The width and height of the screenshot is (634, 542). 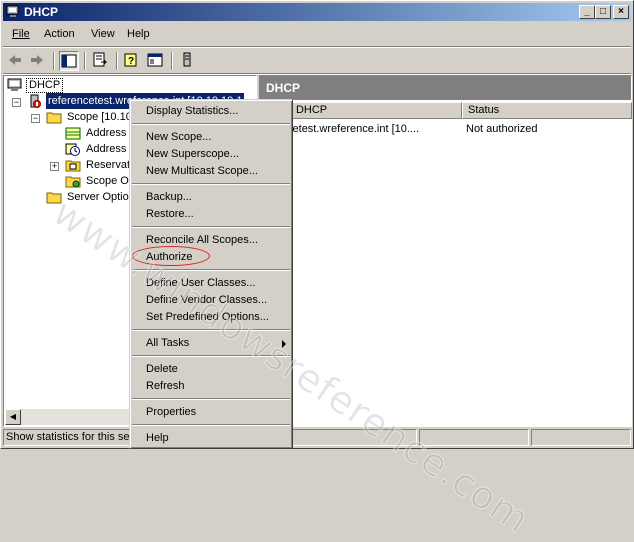 I want to click on help-icon: ?, so click(x=130, y=60).